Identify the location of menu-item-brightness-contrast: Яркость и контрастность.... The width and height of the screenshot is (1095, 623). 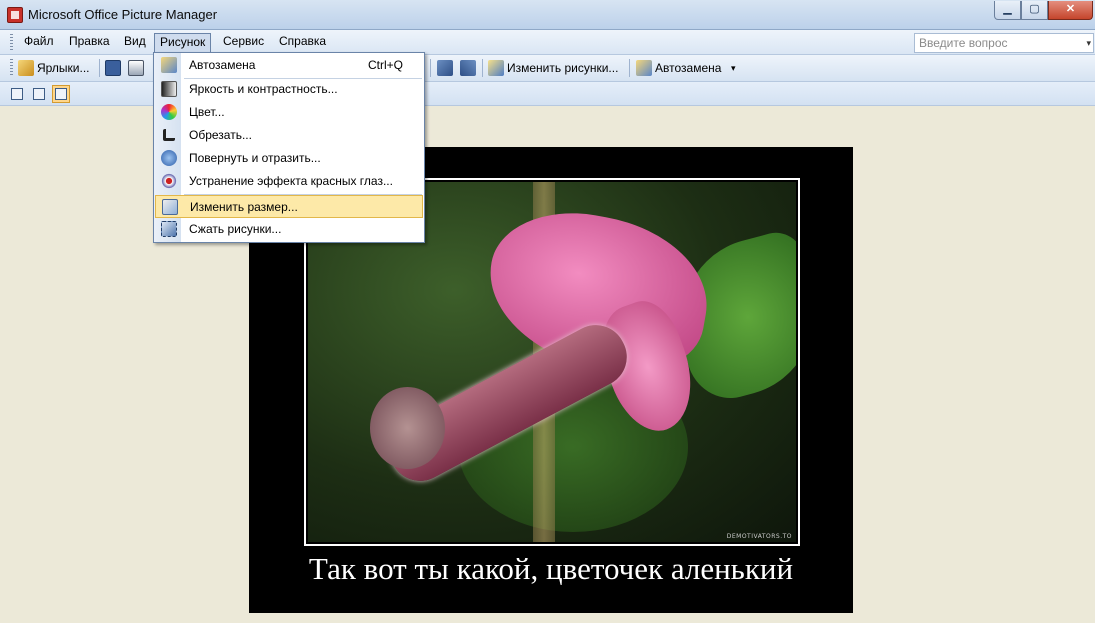
(289, 89).